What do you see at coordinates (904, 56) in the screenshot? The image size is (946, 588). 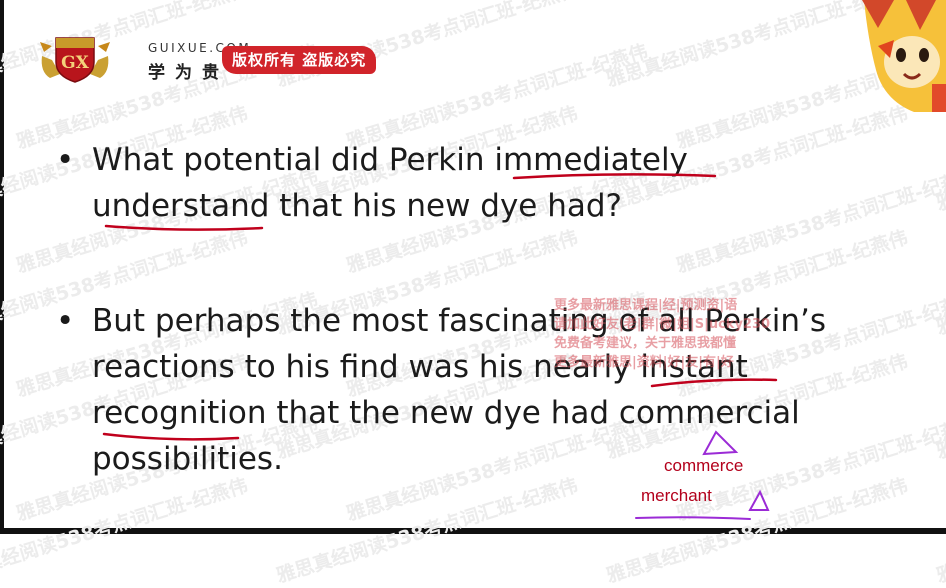 I see `mascot-icon` at bounding box center [904, 56].